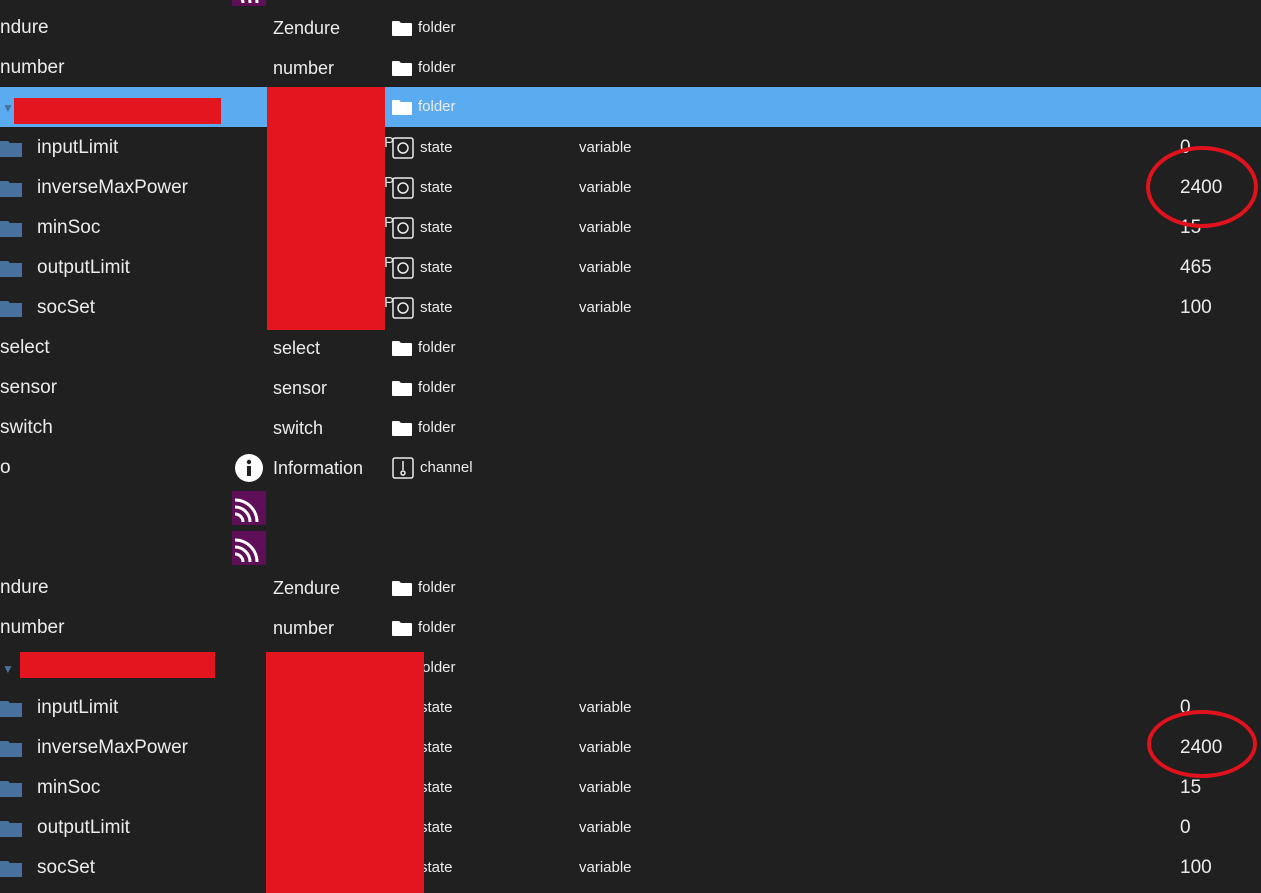 This screenshot has height=893, width=1261. What do you see at coordinates (1185, 828) in the screenshot?
I see `object-value: 0` at bounding box center [1185, 828].